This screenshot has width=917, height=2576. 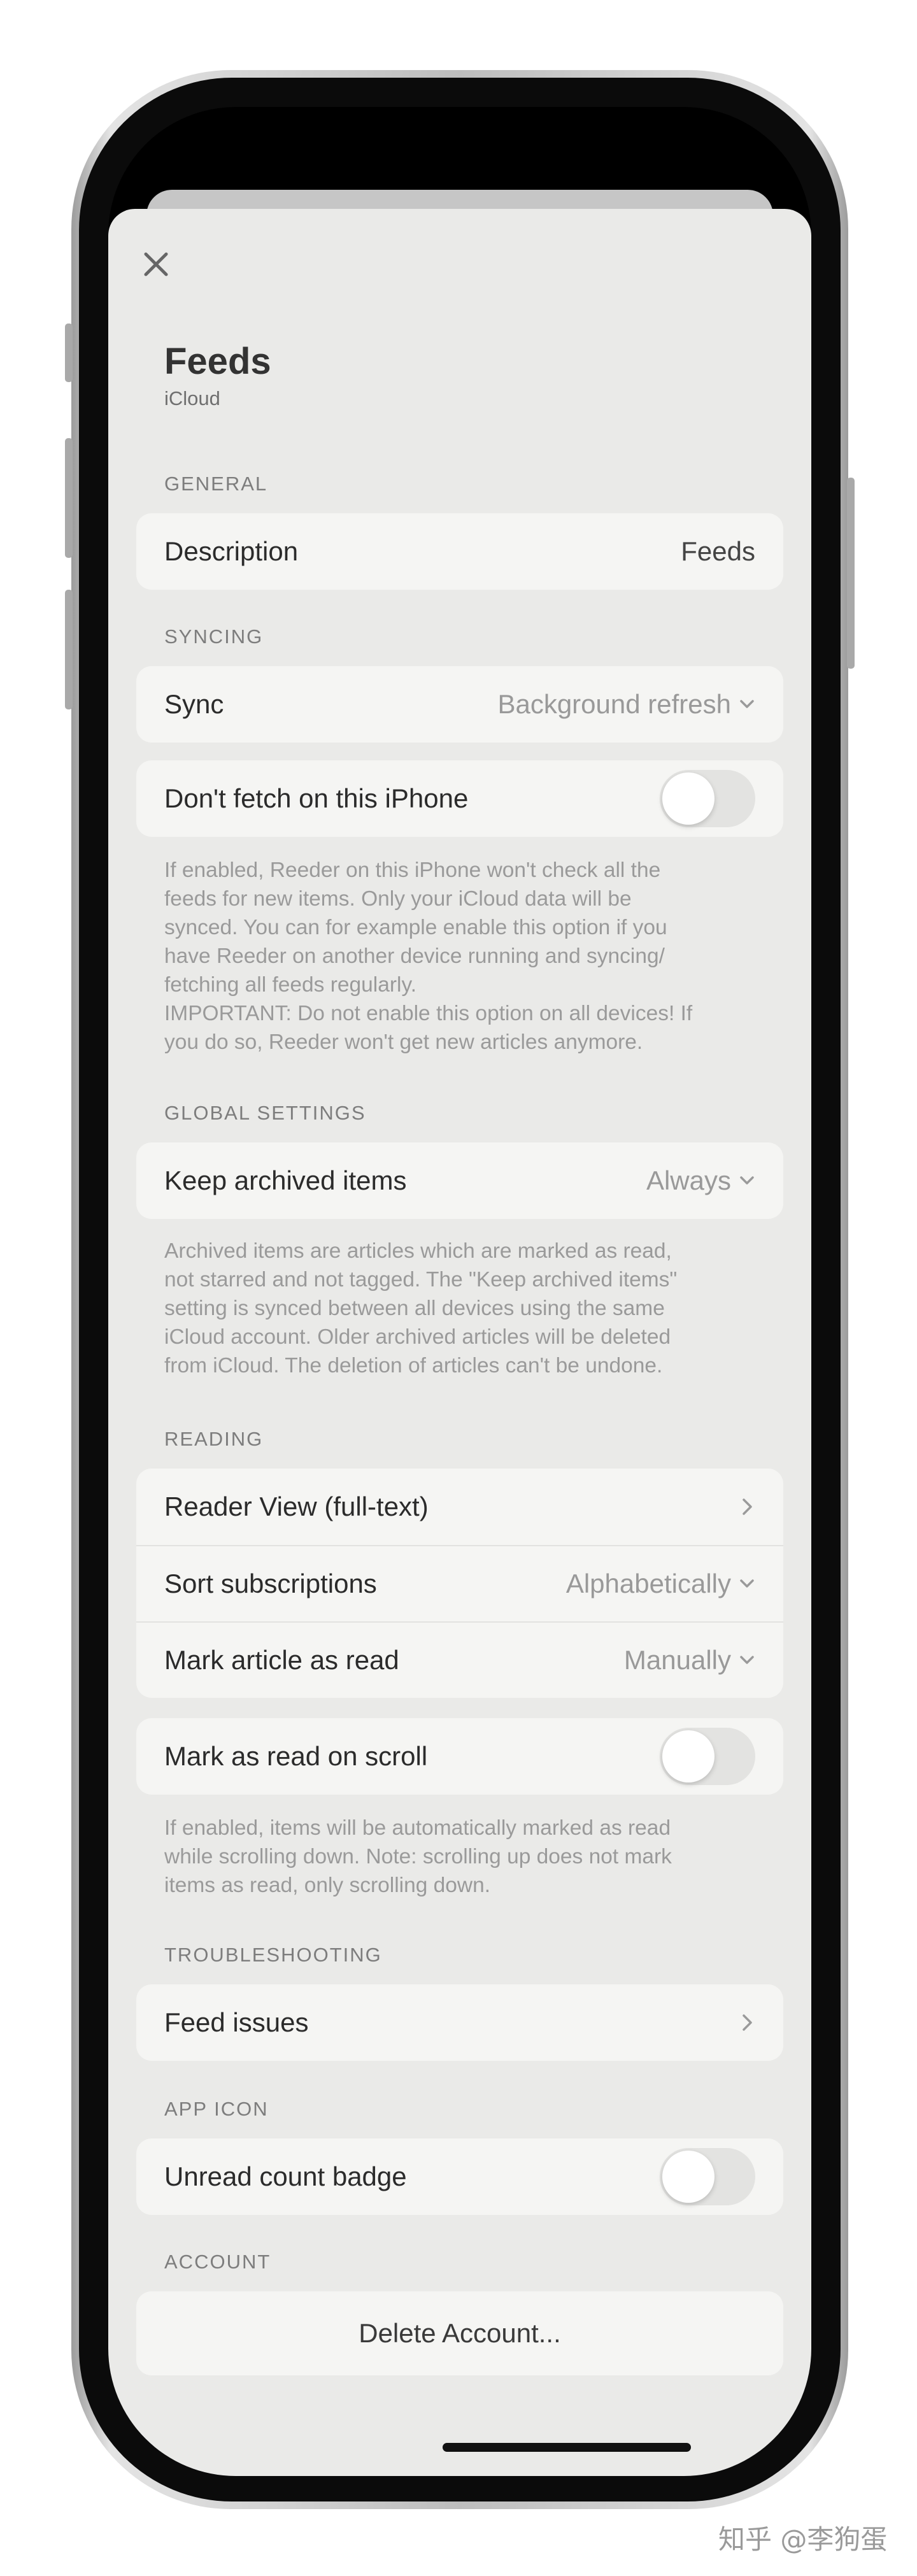 I want to click on dont-fetch-card: Don't fetch on this iPhone, so click(x=459, y=799).